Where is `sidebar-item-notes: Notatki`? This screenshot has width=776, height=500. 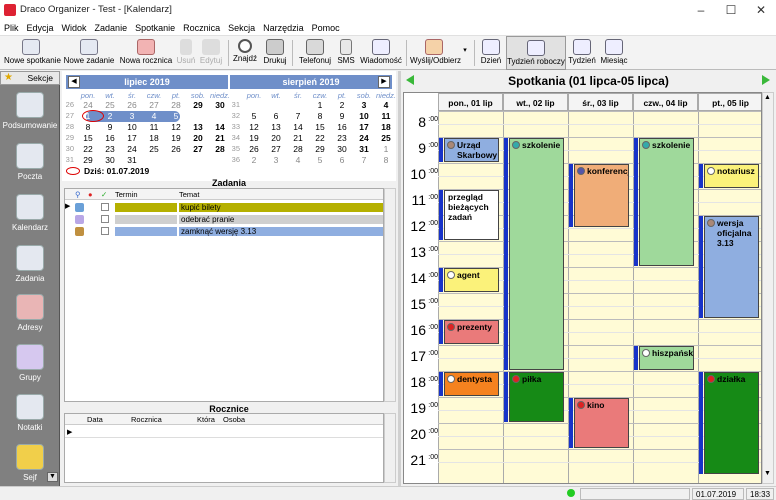
sidebar-item-notes: Notatki is located at coordinates (30, 413).